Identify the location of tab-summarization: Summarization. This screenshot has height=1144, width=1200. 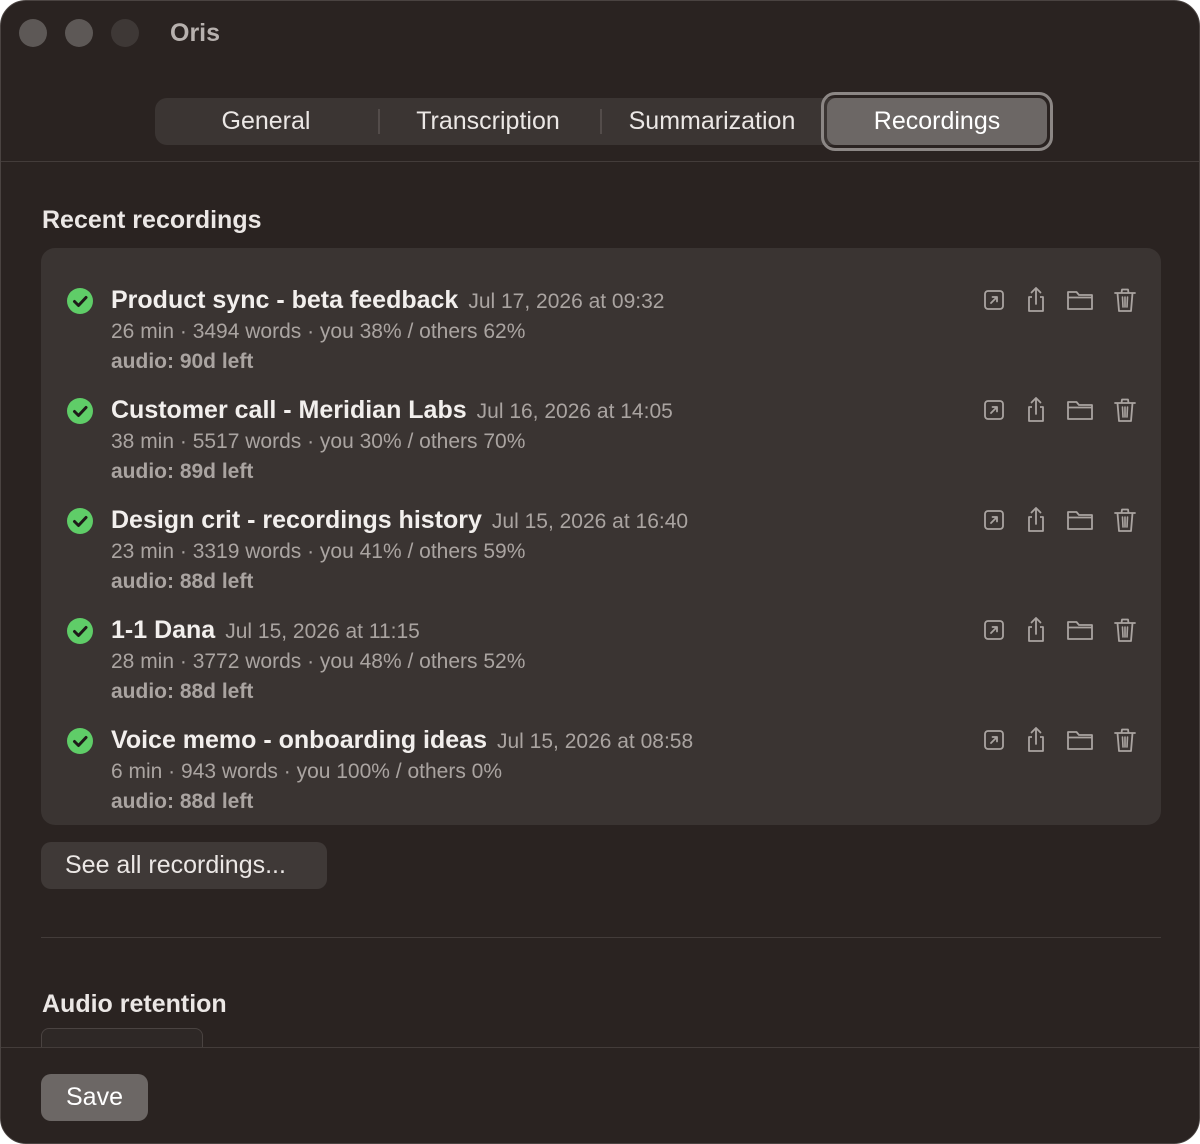
(712, 121).